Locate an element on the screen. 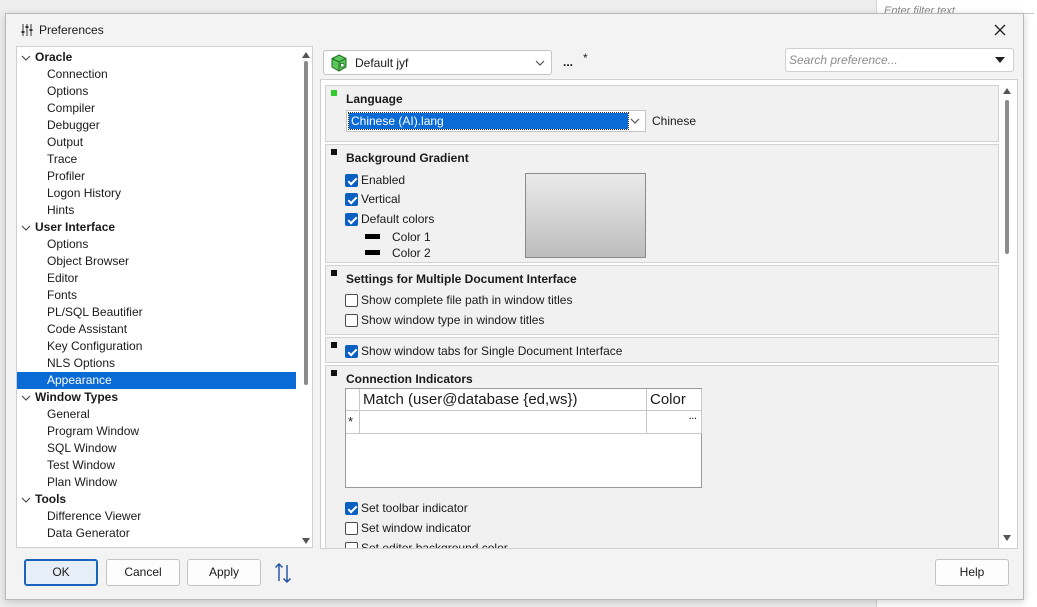 The width and height of the screenshot is (1037, 607). tree-item: Fonts is located at coordinates (62, 295).